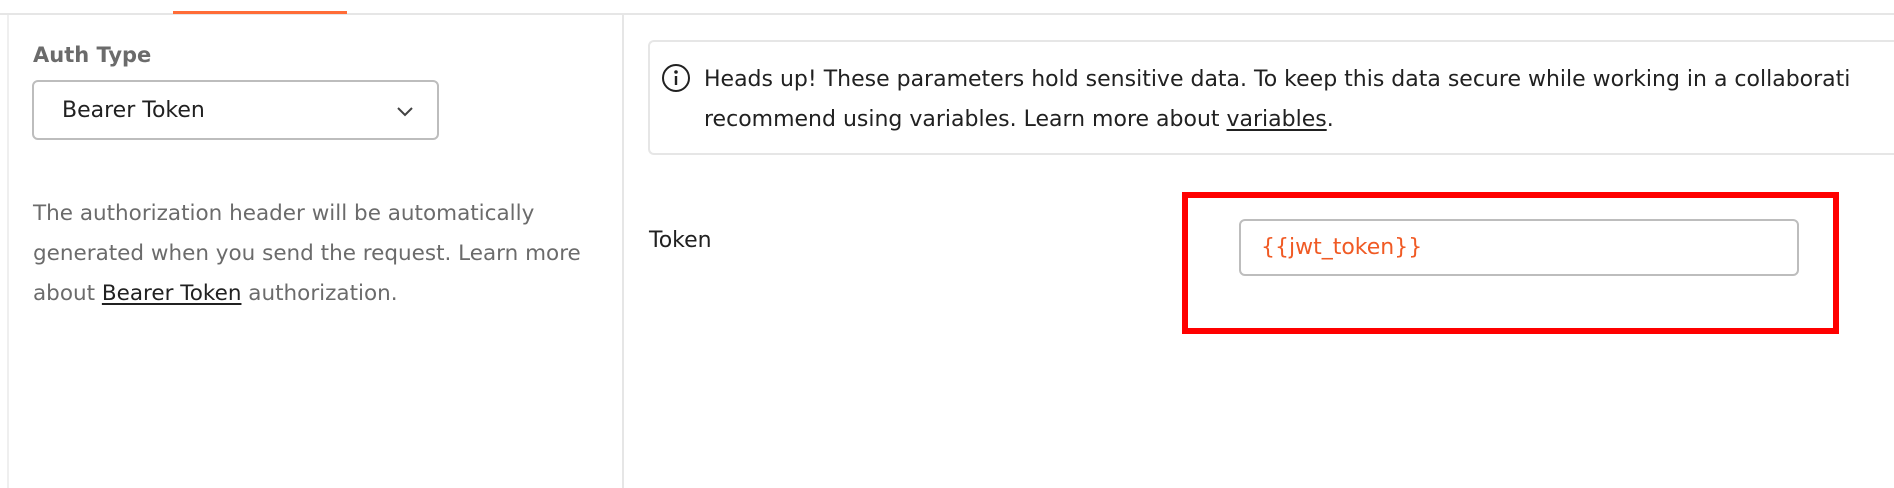 The width and height of the screenshot is (1894, 488). Describe the element at coordinates (319, 293) in the screenshot. I see `auth-description-suffix: authorization.` at that location.